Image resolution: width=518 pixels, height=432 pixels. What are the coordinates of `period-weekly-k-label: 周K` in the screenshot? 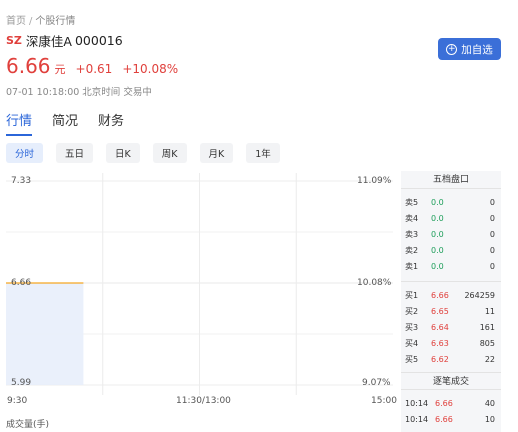 It's located at (169, 154).